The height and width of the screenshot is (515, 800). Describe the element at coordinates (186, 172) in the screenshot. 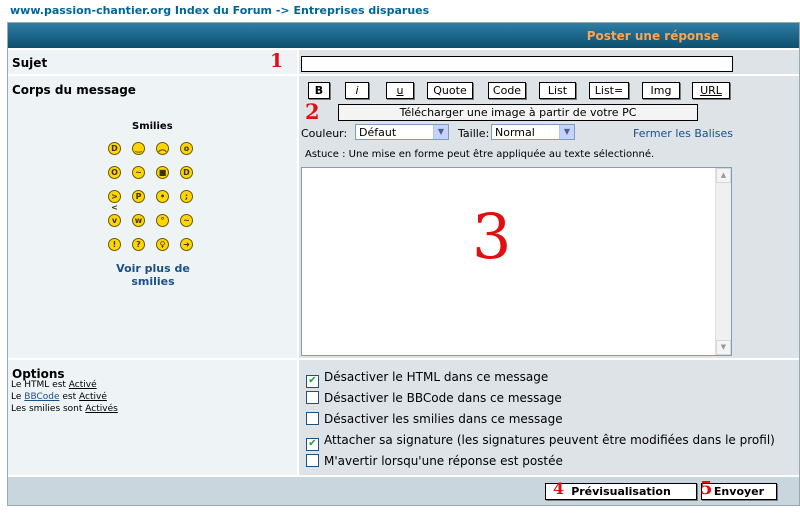

I see `smiley-laughing-icon: D` at that location.